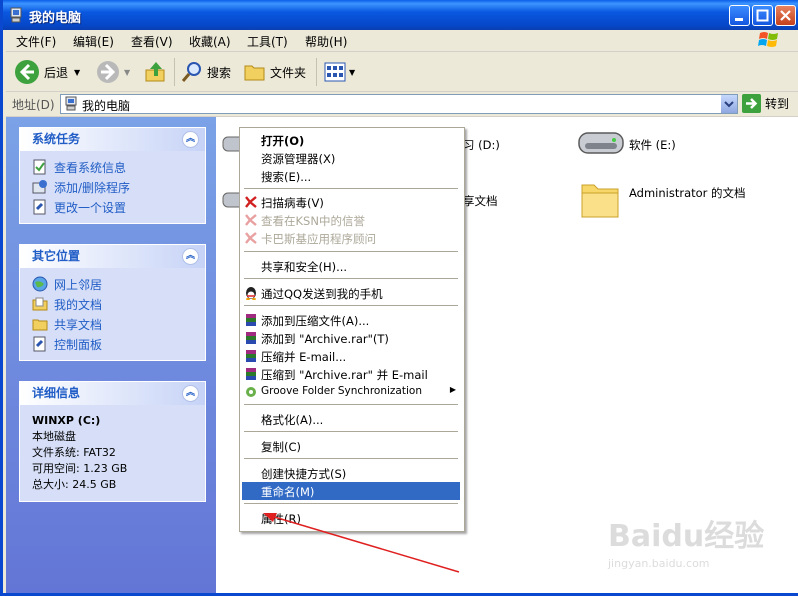  What do you see at coordinates (352, 72) in the screenshot?
I see `views-dropdown-icon: ▼` at bounding box center [352, 72].